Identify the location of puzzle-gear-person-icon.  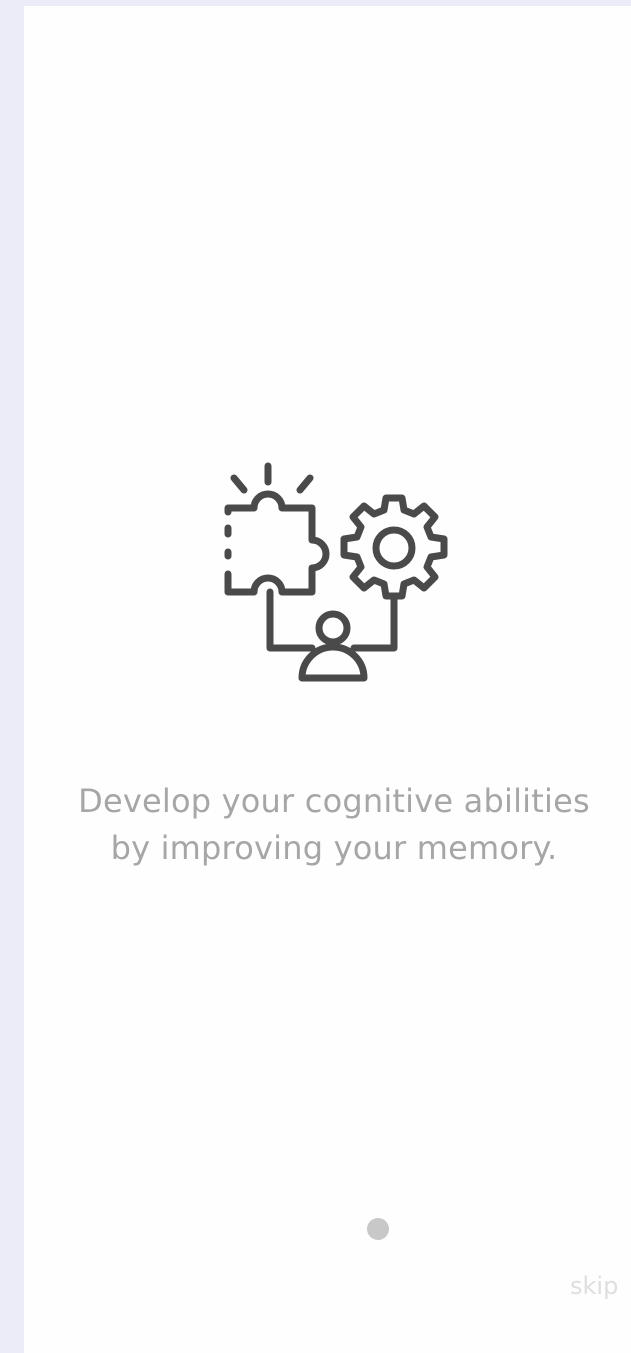
(336, 572).